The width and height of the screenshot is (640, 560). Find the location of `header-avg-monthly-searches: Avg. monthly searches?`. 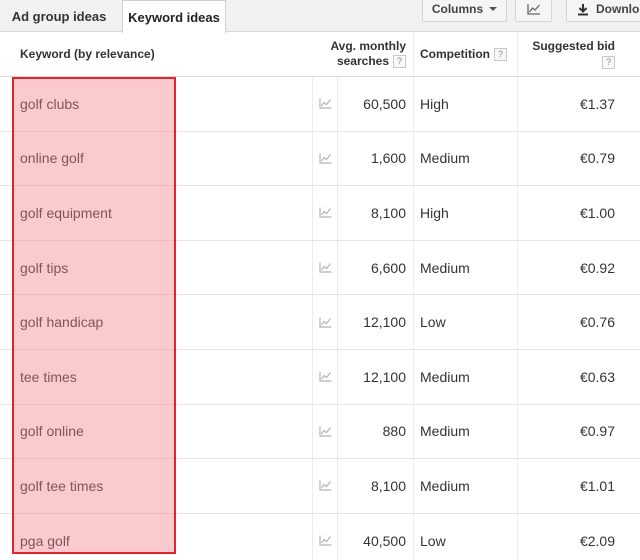

header-avg-monthly-searches: Avg. monthly searches? is located at coordinates (363, 54).